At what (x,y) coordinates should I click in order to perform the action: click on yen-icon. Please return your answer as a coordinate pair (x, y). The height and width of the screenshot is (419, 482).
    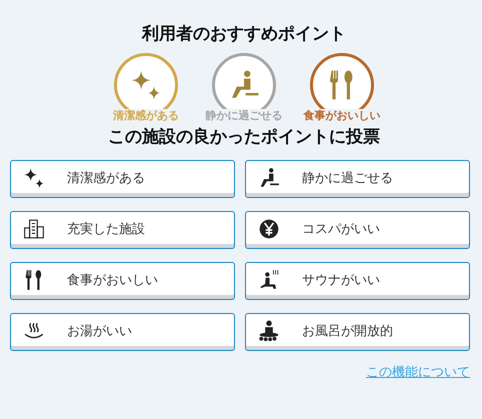
    Looking at the image, I should click on (269, 229).